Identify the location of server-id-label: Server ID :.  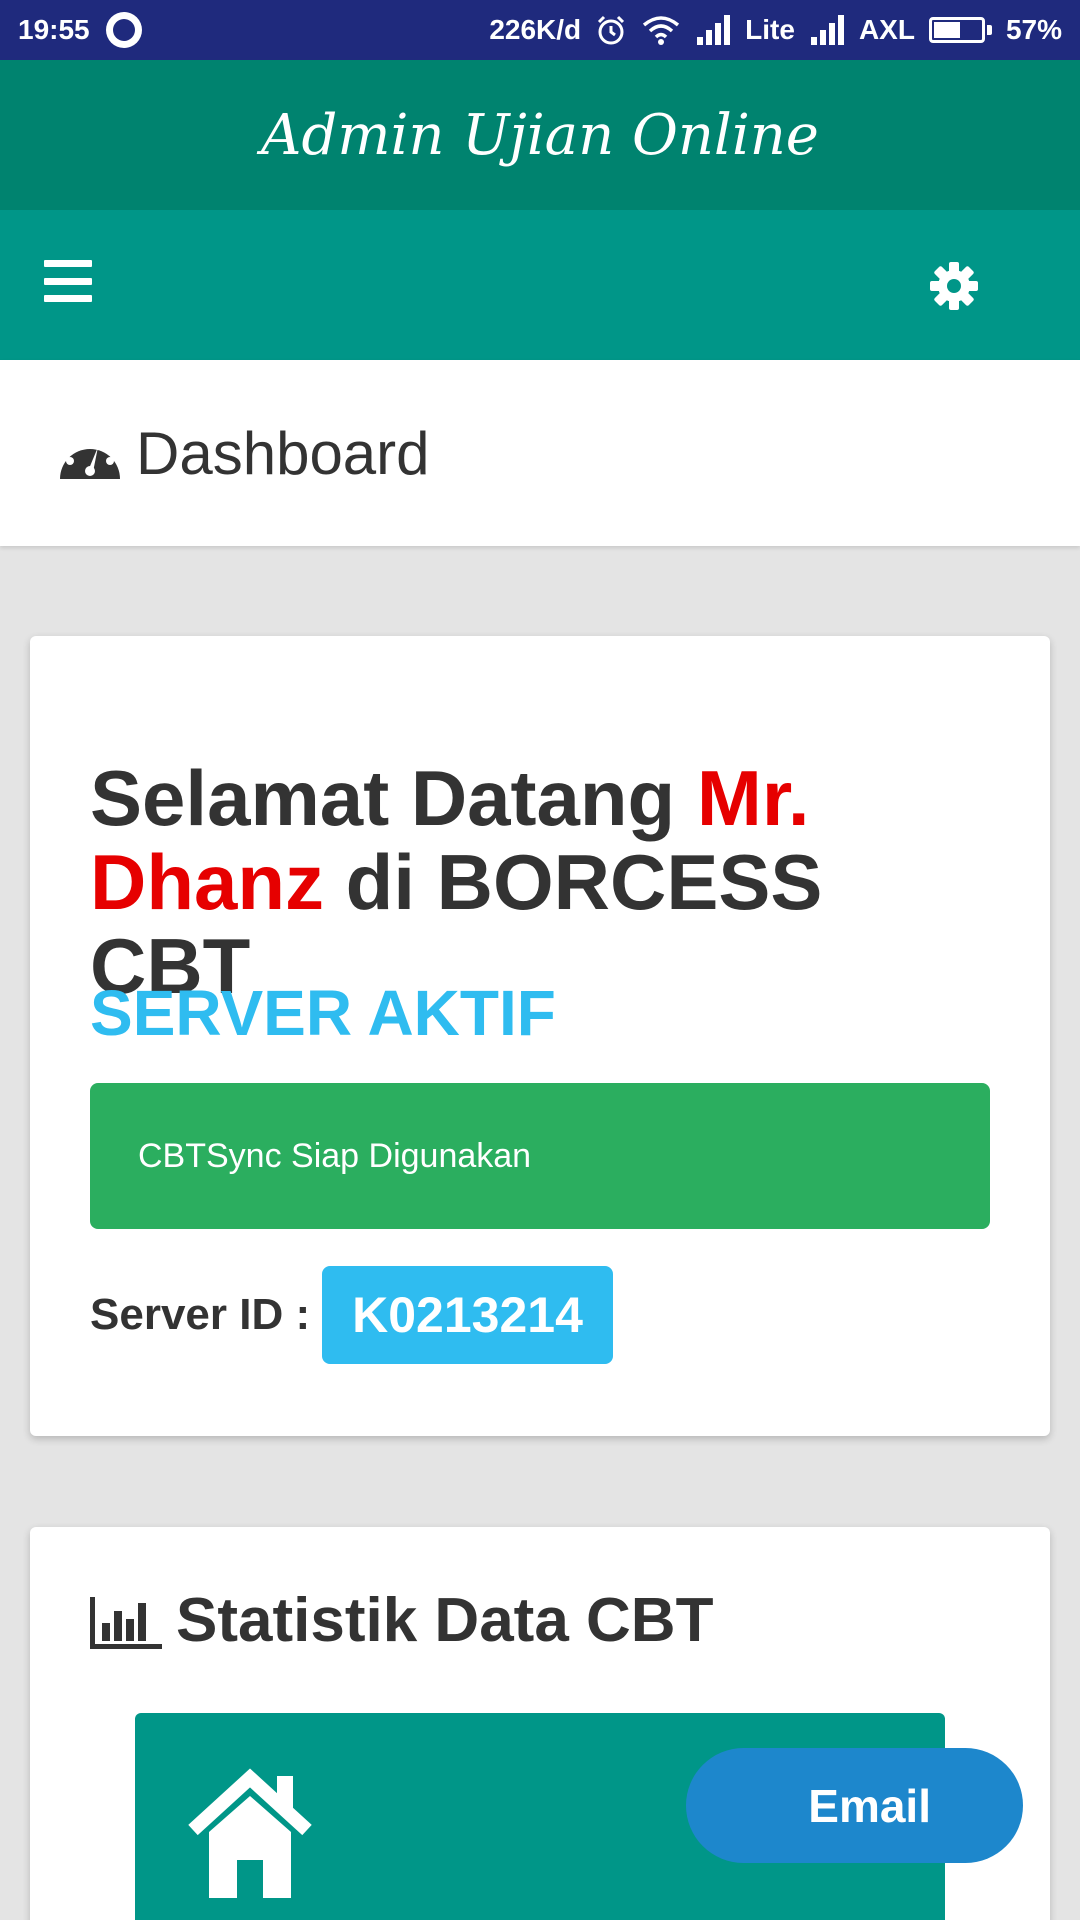
(200, 1314).